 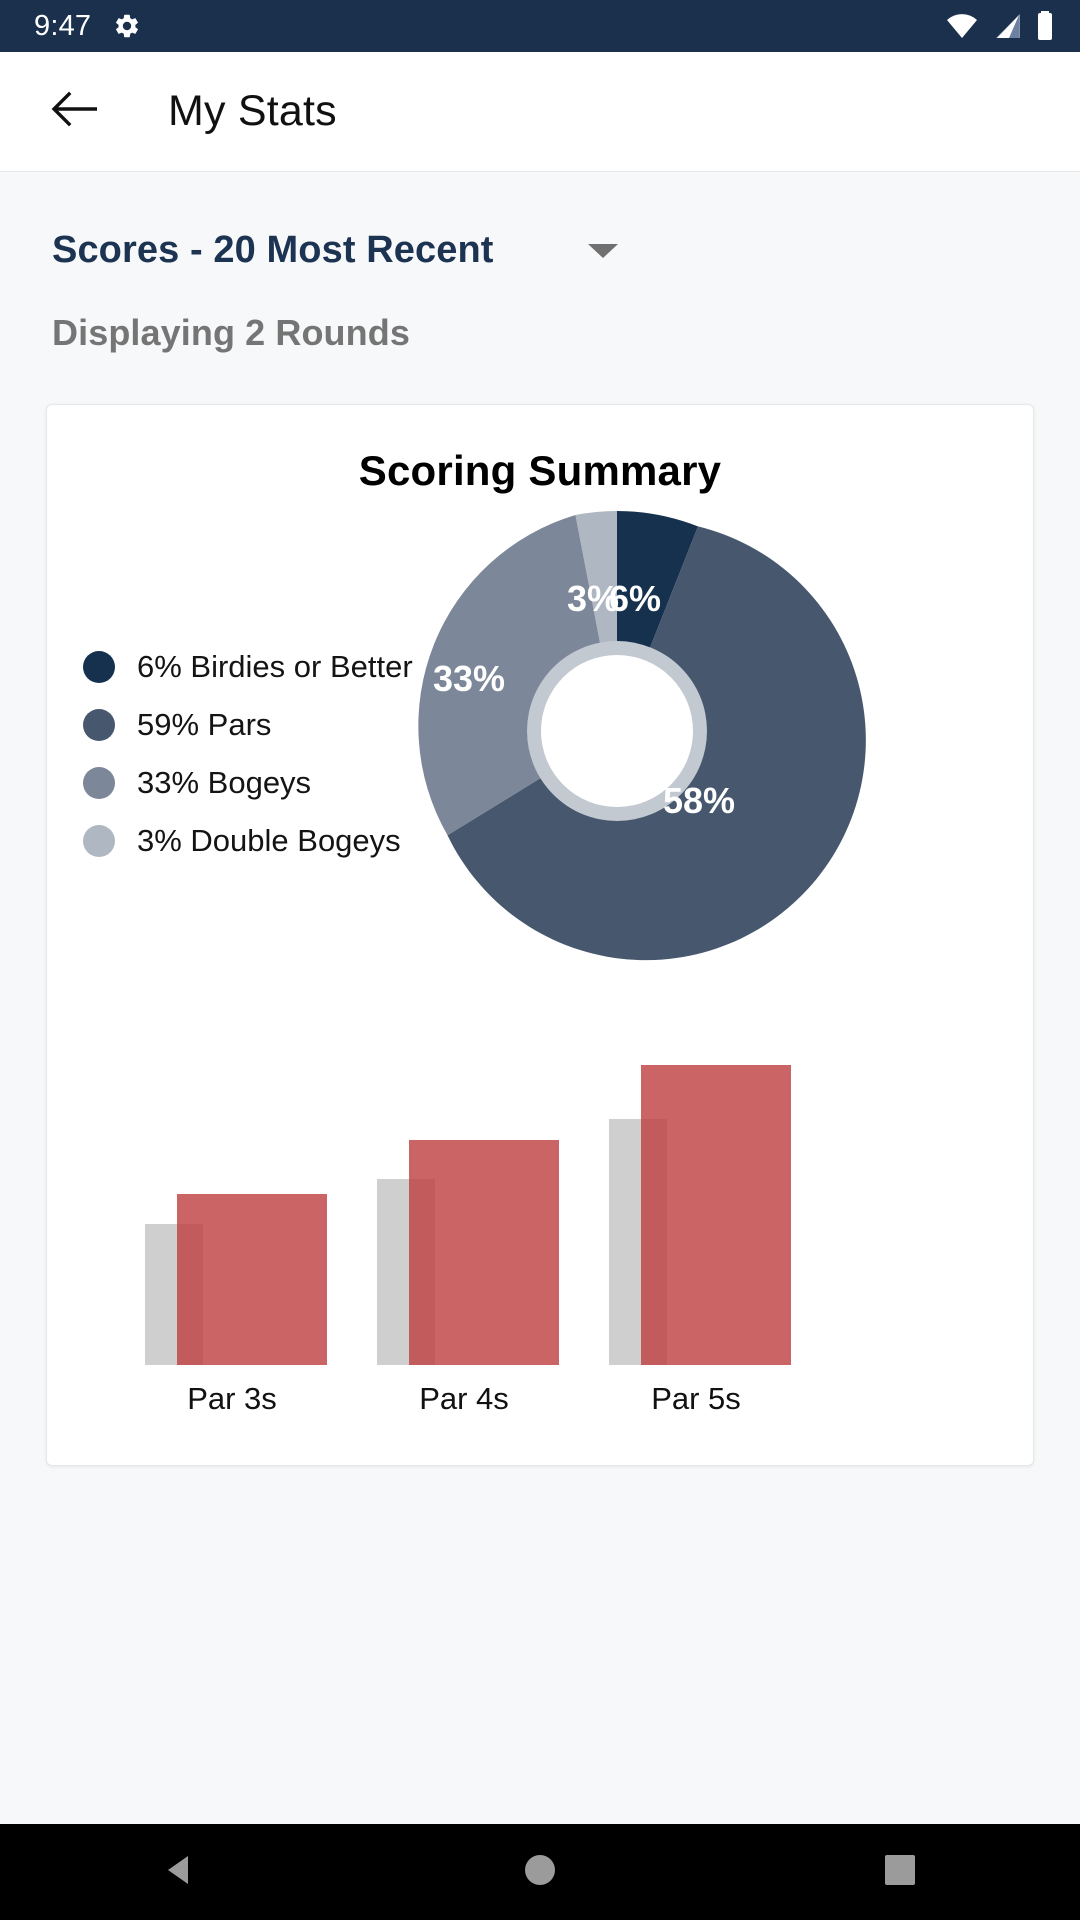 I want to click on bar-label-par3: Par 3s, so click(x=232, y=1398).